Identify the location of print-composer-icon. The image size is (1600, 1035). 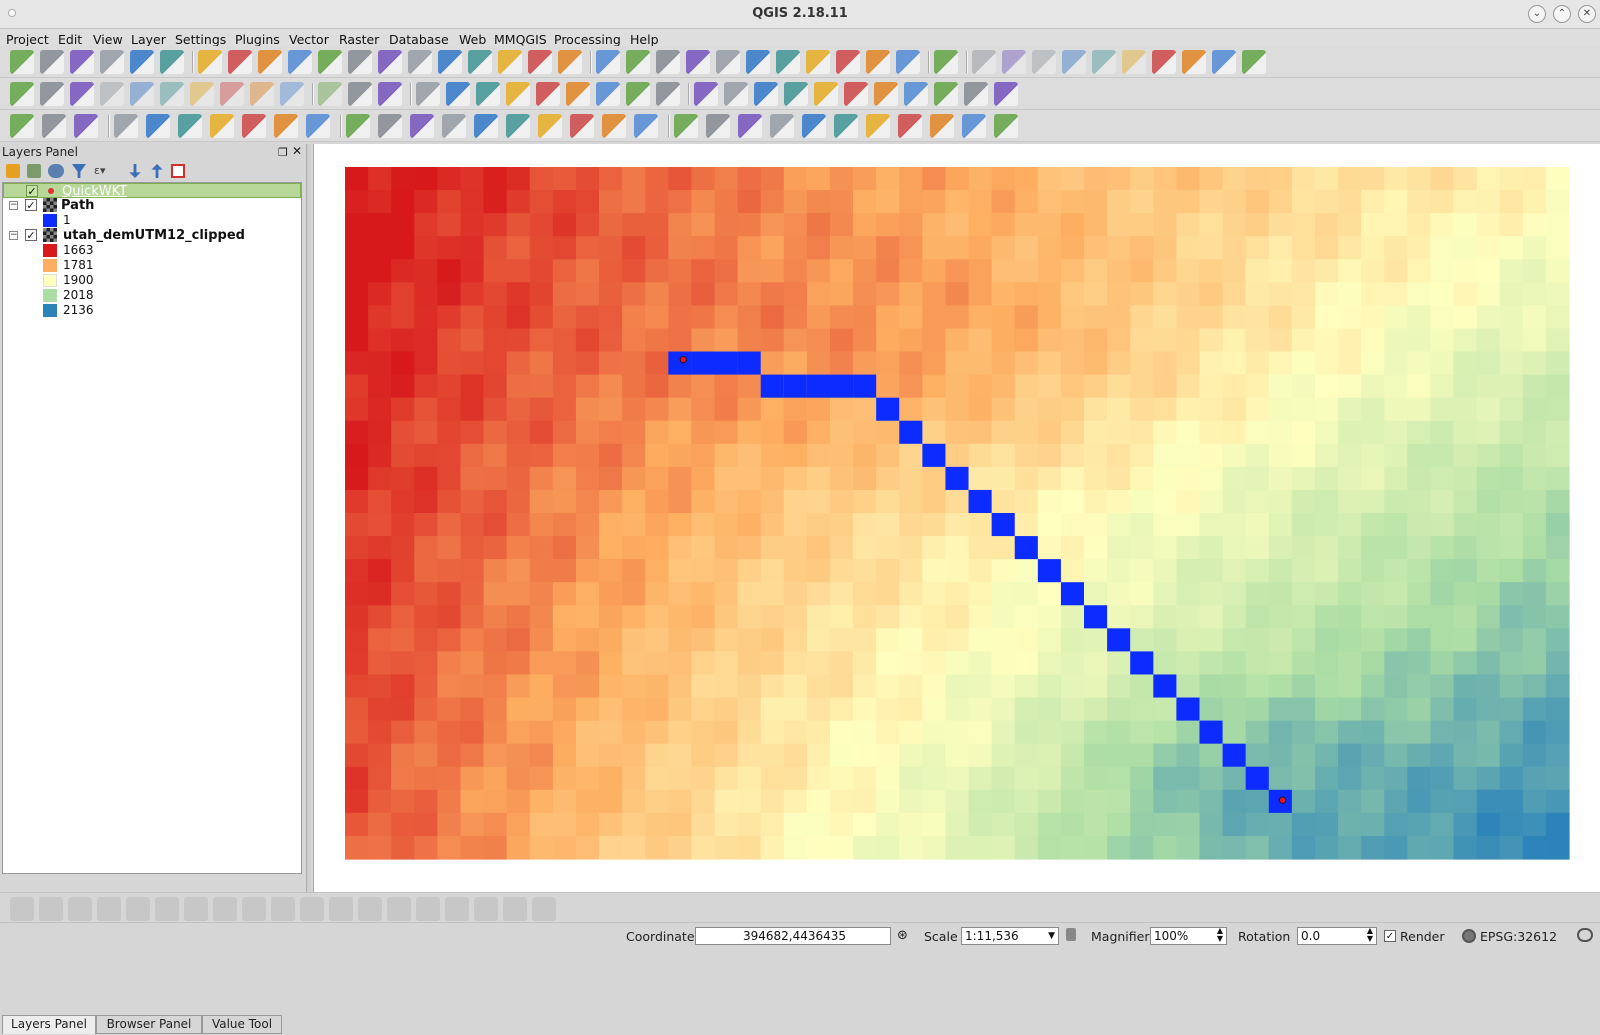
(142, 62).